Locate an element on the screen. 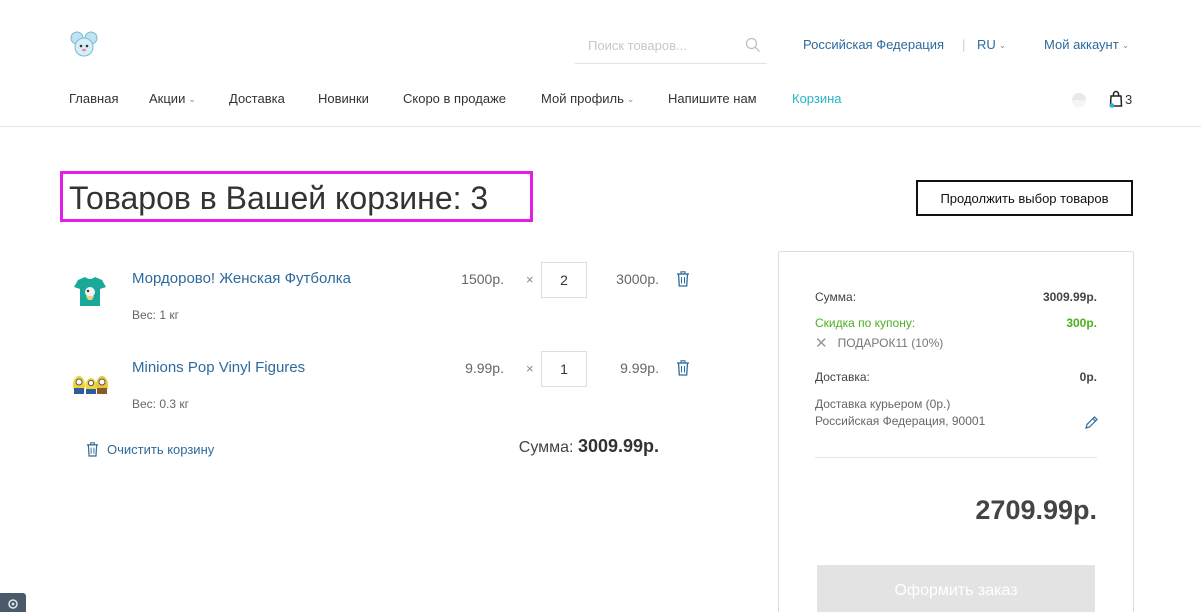 Image resolution: width=1201 pixels, height=612 pixels. continue-shopping-button: Продолжить выбор товаров is located at coordinates (1024, 198).